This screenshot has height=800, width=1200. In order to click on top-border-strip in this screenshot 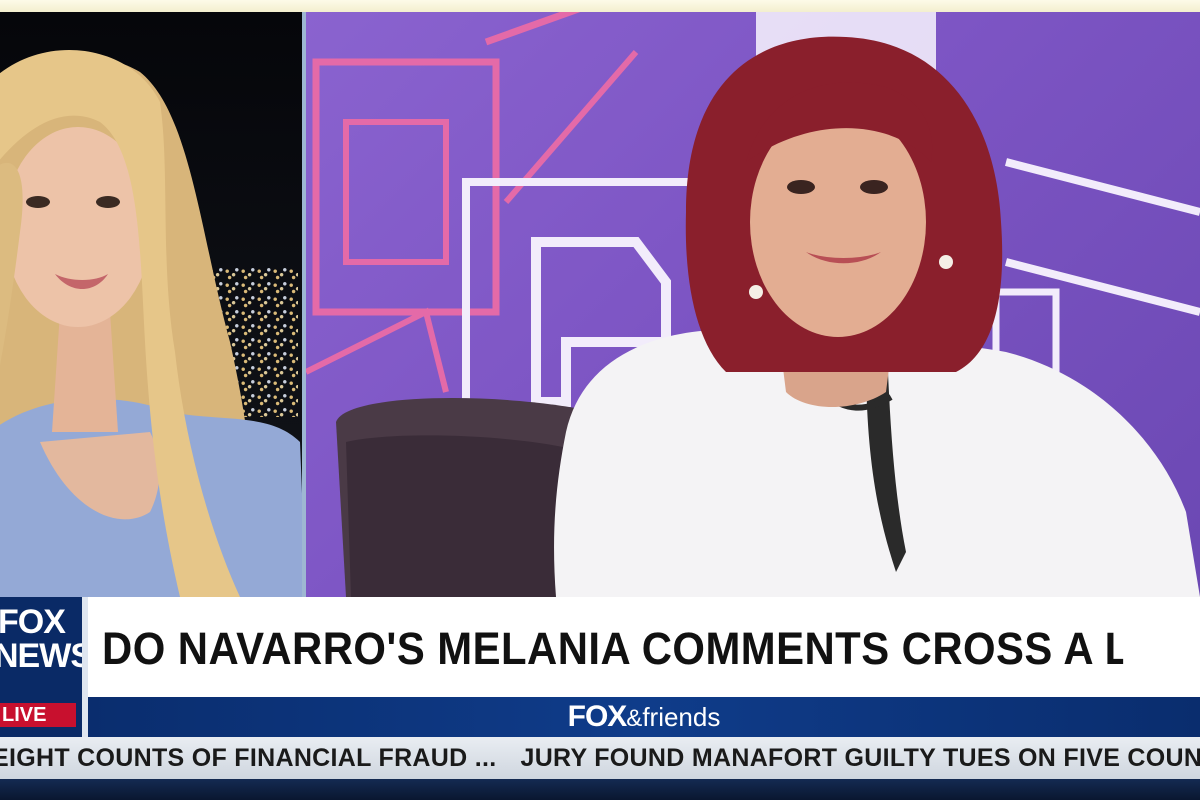, I will do `click(600, 6)`.